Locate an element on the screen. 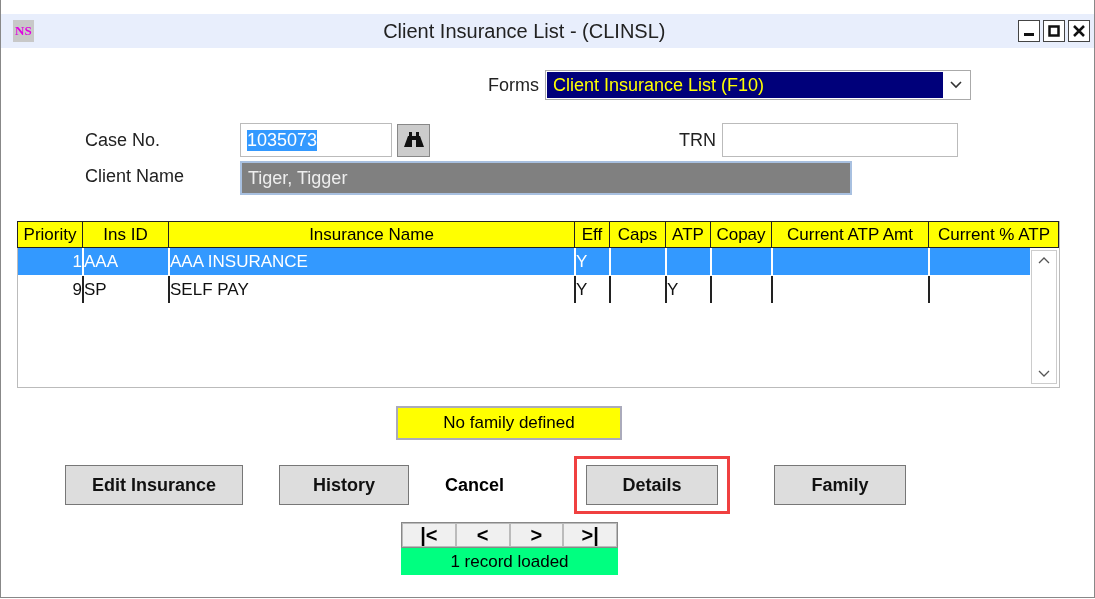 The height and width of the screenshot is (599, 1095). column-header: Ins ID is located at coordinates (125, 234).